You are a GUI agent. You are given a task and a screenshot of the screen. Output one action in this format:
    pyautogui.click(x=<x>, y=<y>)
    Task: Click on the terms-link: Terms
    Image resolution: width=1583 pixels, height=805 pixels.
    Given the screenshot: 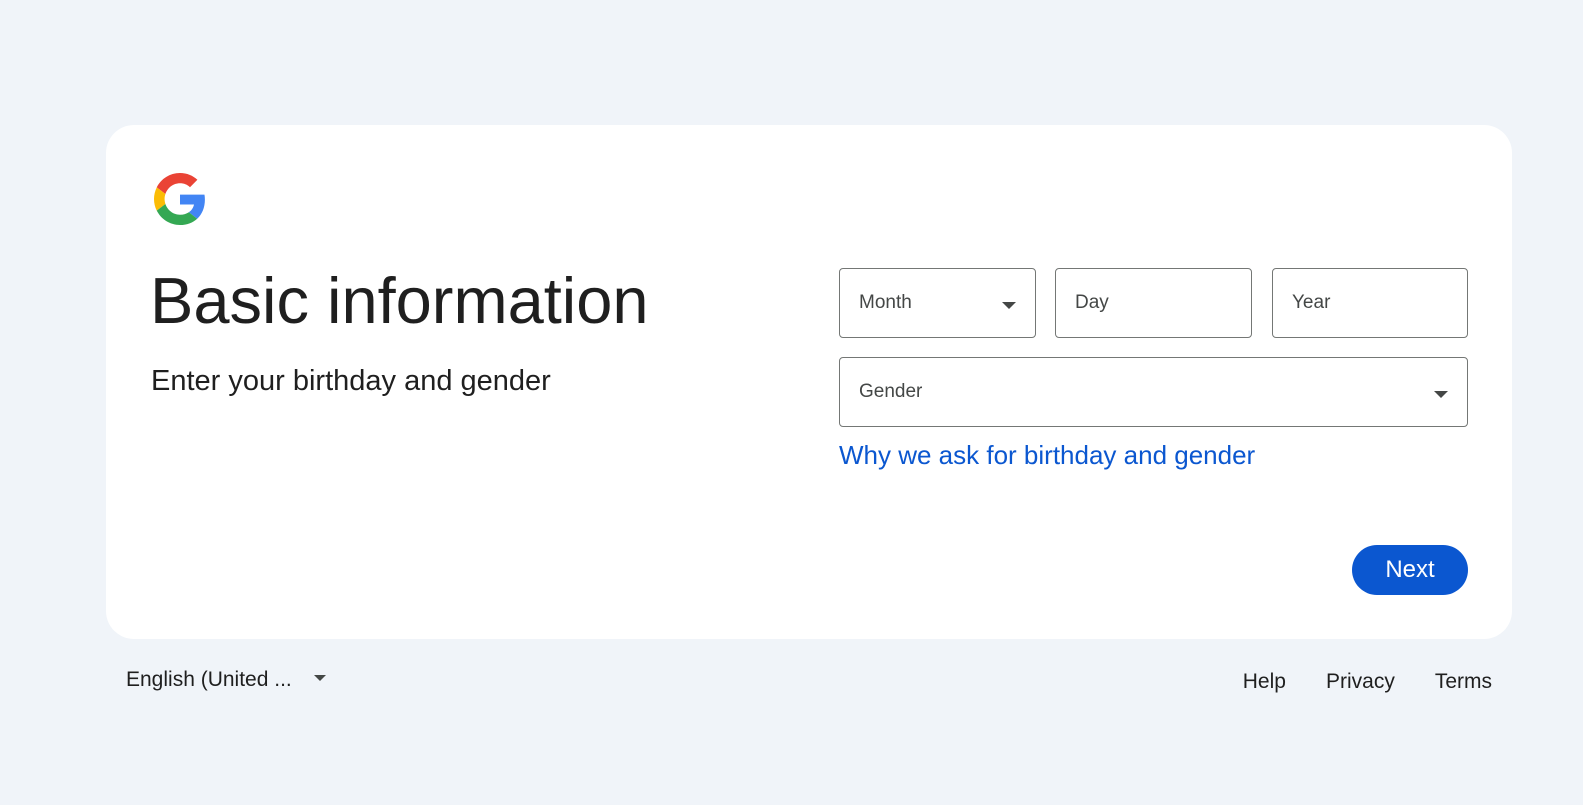 What is the action you would take?
    pyautogui.click(x=1463, y=682)
    